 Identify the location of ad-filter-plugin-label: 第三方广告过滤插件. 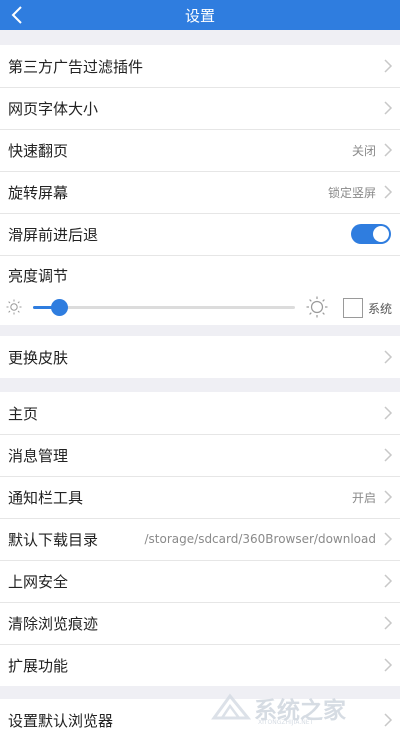
(76, 66).